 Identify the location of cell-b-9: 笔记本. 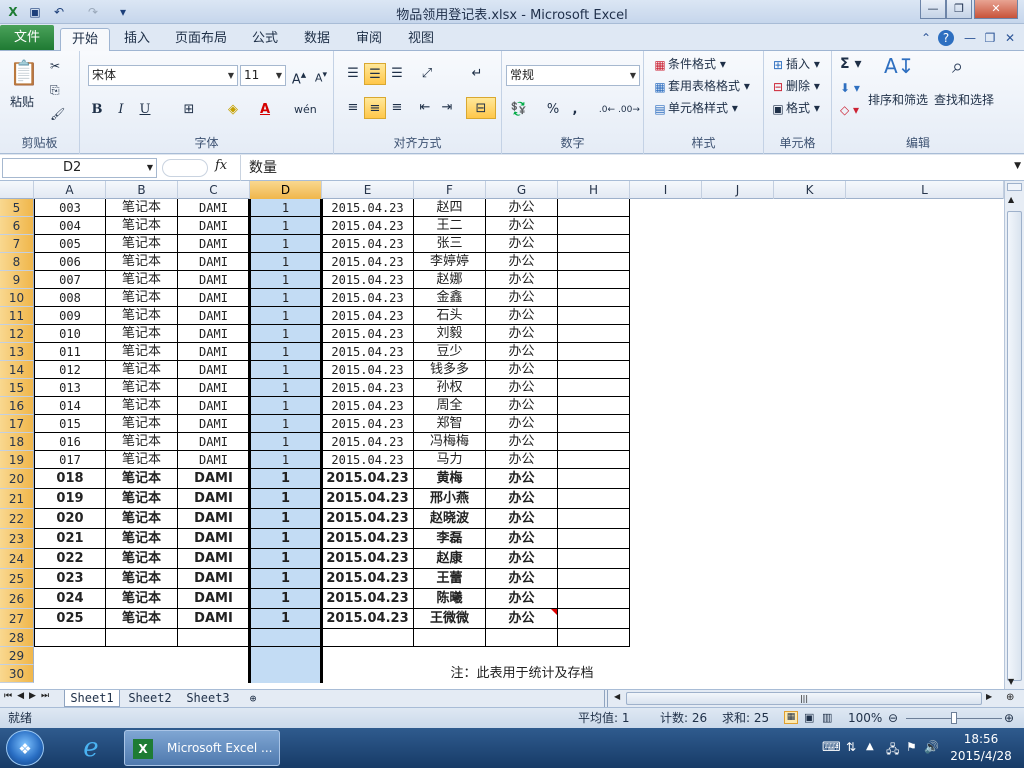
(142, 280).